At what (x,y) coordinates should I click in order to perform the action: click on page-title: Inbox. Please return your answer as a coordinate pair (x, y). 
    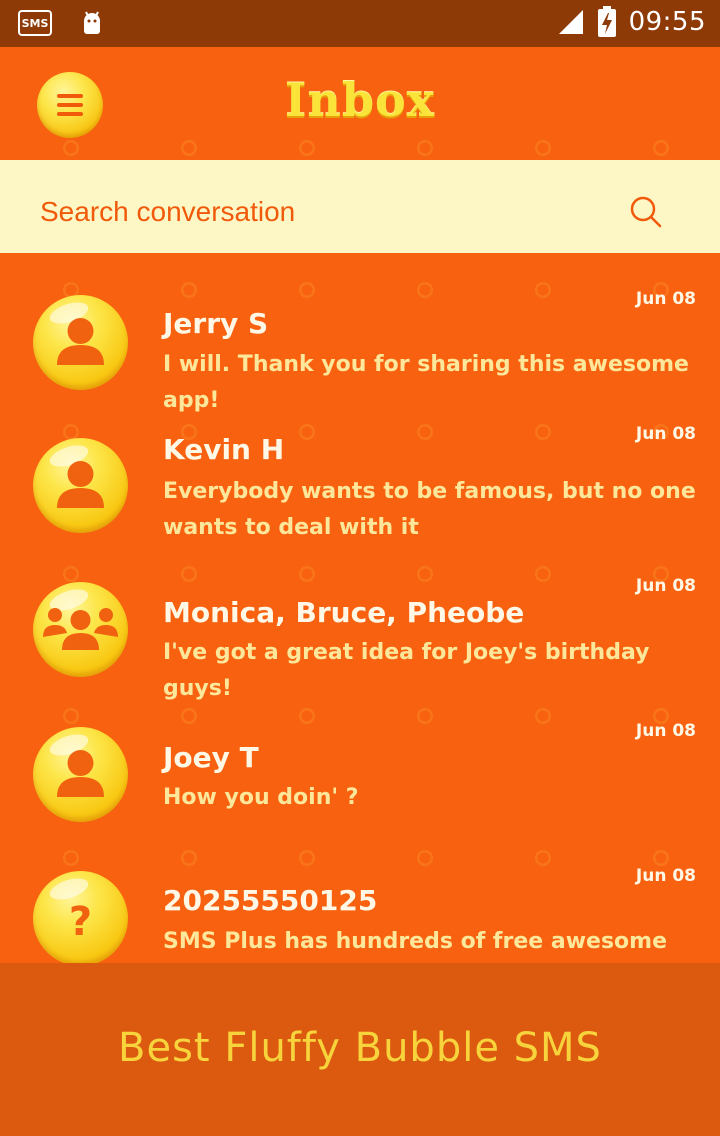
    Looking at the image, I should click on (360, 100).